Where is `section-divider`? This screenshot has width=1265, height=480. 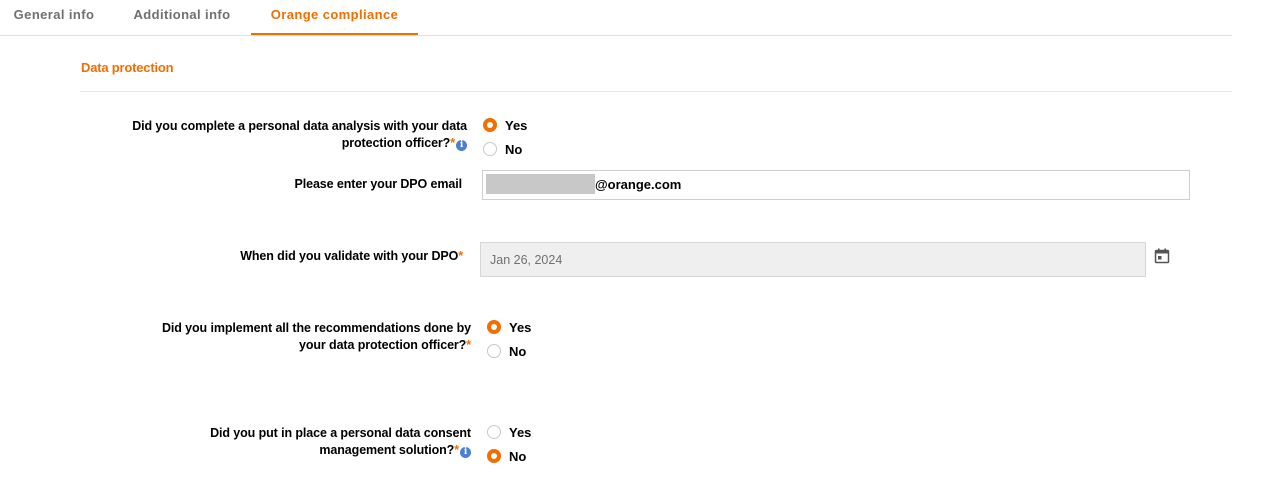
section-divider is located at coordinates (656, 91).